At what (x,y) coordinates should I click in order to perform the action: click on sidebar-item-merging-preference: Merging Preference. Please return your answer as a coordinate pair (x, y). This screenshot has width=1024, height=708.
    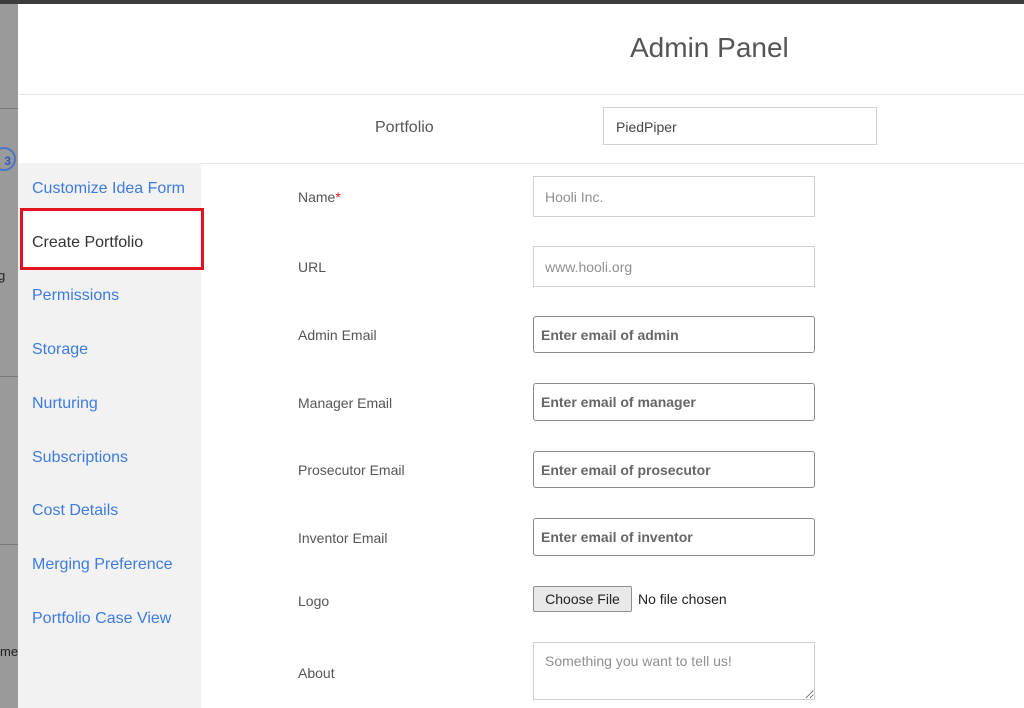
    Looking at the image, I should click on (102, 565).